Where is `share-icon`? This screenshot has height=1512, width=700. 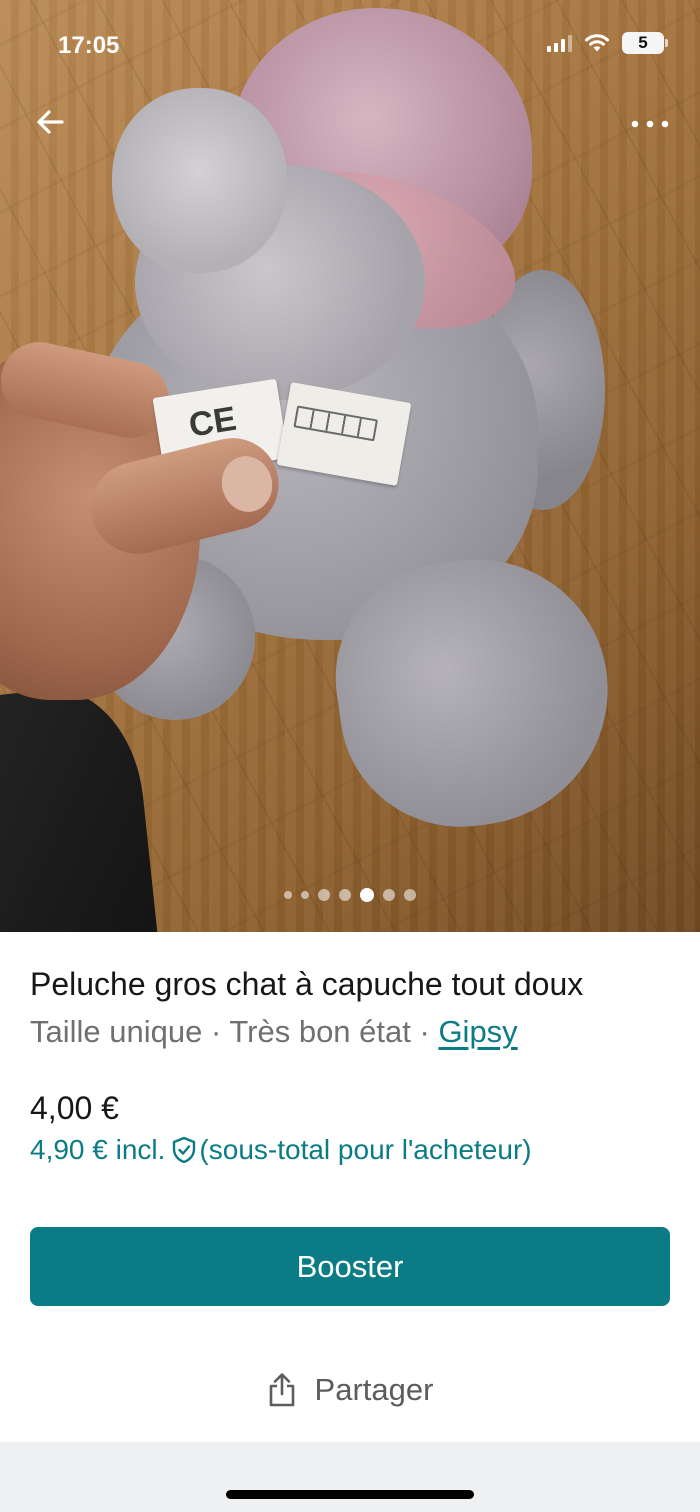 share-icon is located at coordinates (281, 1390).